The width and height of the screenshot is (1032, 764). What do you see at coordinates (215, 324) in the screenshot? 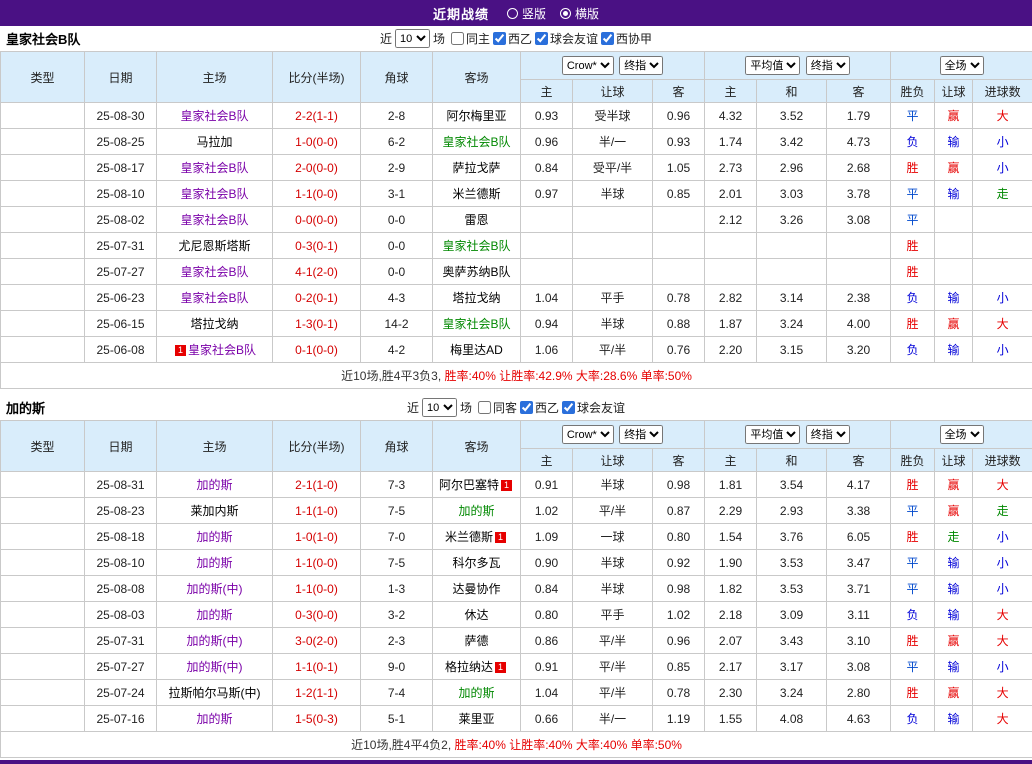
I see `home-team: 塔拉戈纳` at bounding box center [215, 324].